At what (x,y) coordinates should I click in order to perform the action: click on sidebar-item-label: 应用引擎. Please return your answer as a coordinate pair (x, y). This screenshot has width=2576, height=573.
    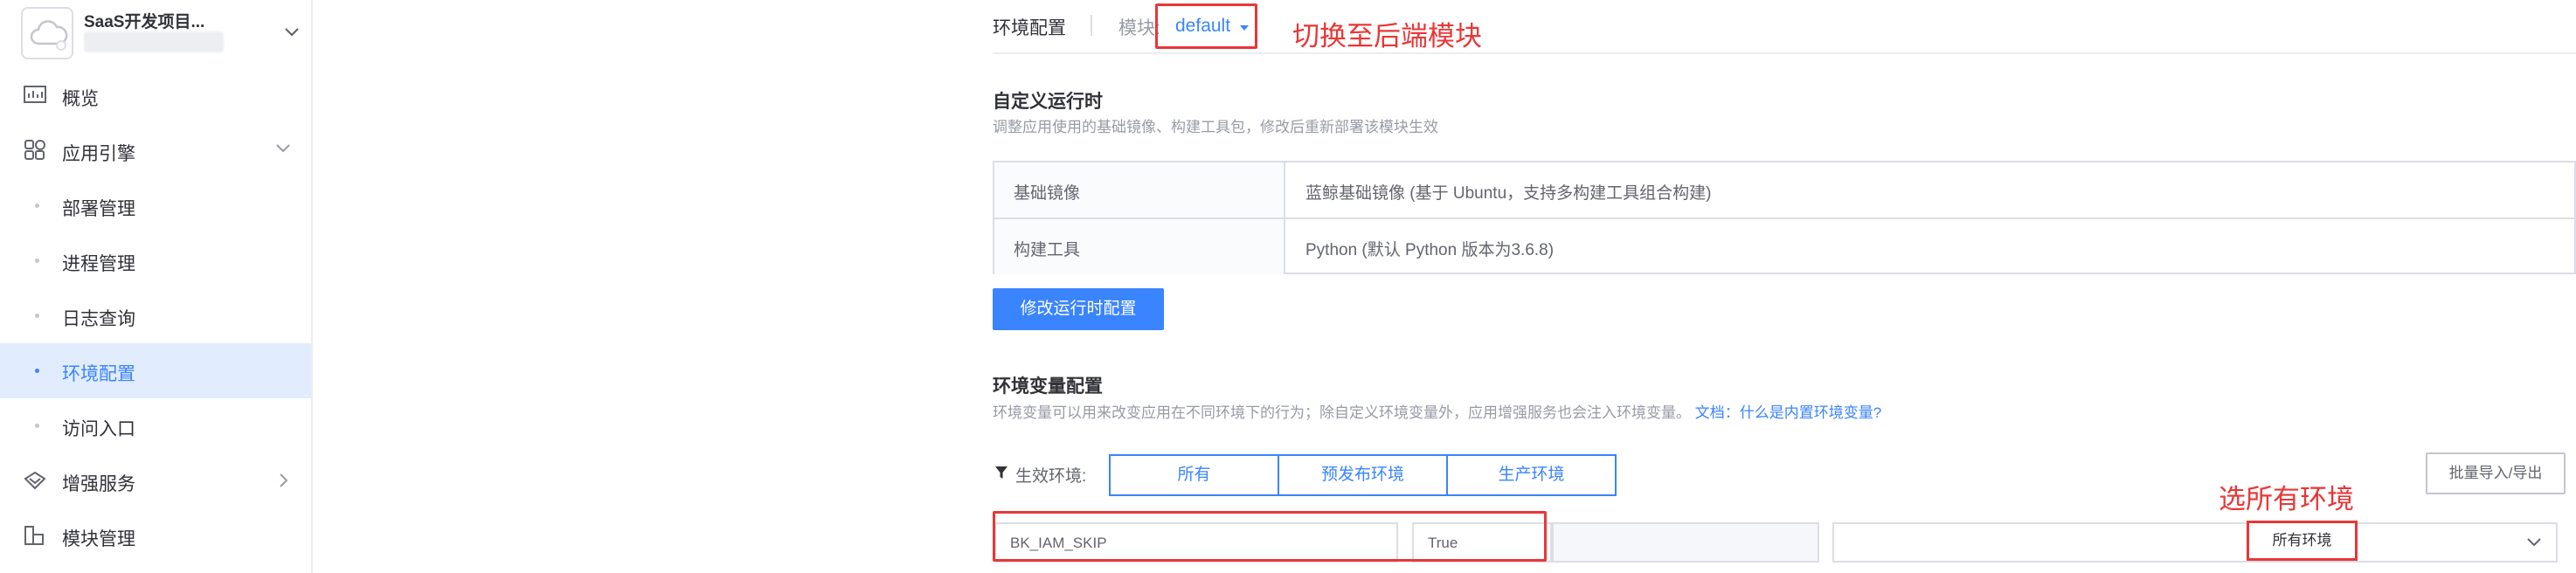
    Looking at the image, I should click on (98, 154).